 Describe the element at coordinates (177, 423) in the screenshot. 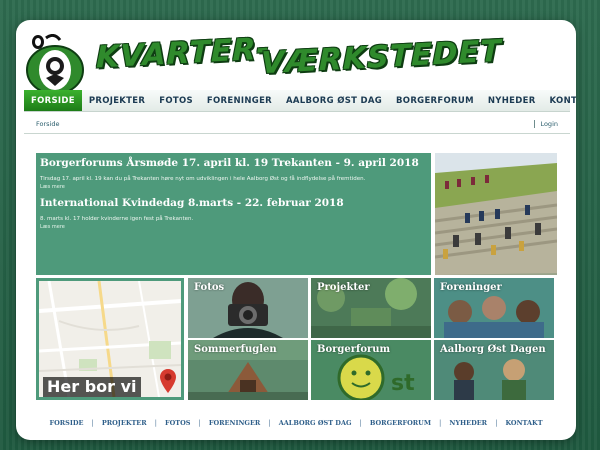

I see `footer-link-fotos: FOTOS` at that location.